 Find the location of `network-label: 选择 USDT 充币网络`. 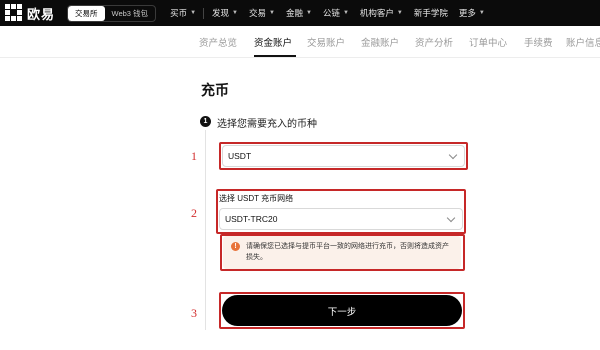

network-label: 选择 USDT 充币网络 is located at coordinates (256, 198).